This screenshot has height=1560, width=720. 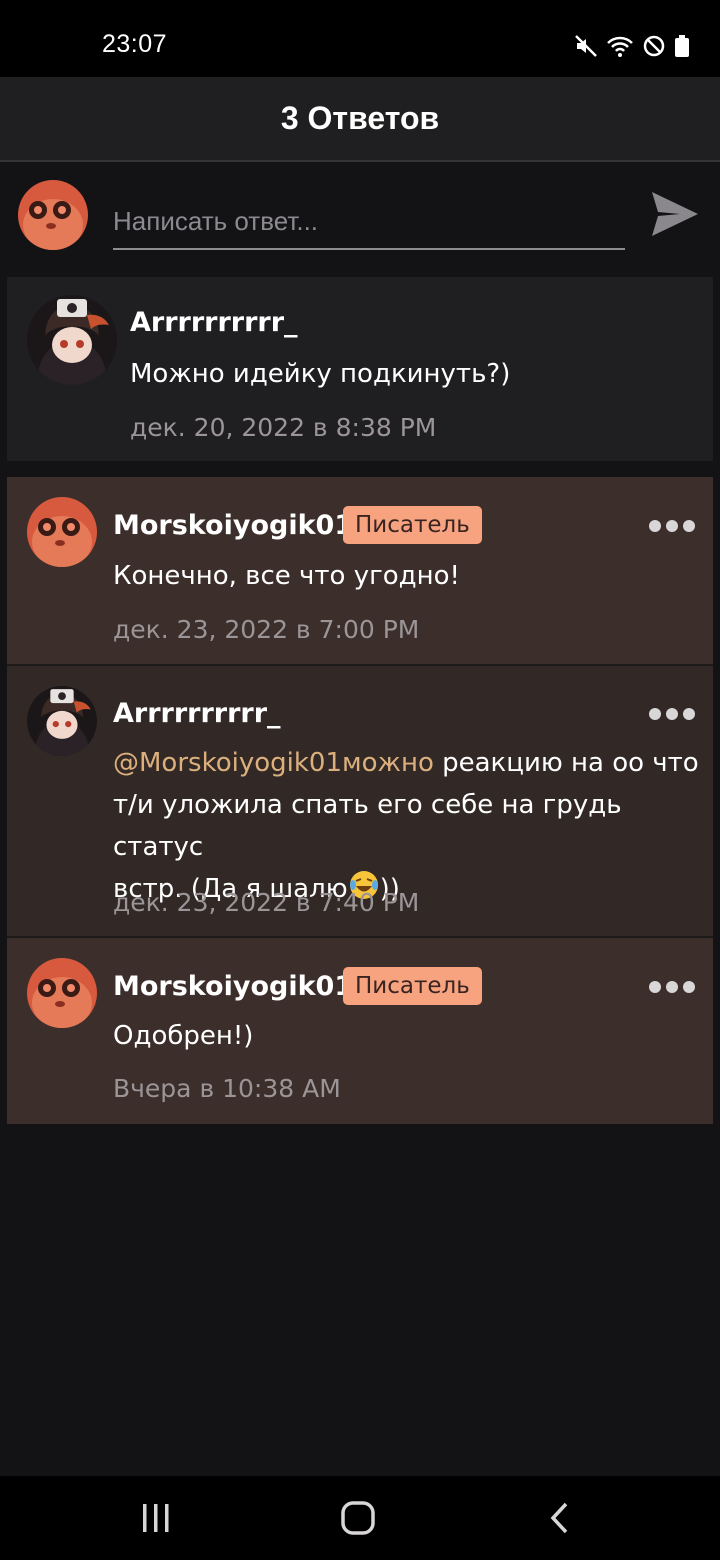 I want to click on reply-input, so click(x=369, y=221).